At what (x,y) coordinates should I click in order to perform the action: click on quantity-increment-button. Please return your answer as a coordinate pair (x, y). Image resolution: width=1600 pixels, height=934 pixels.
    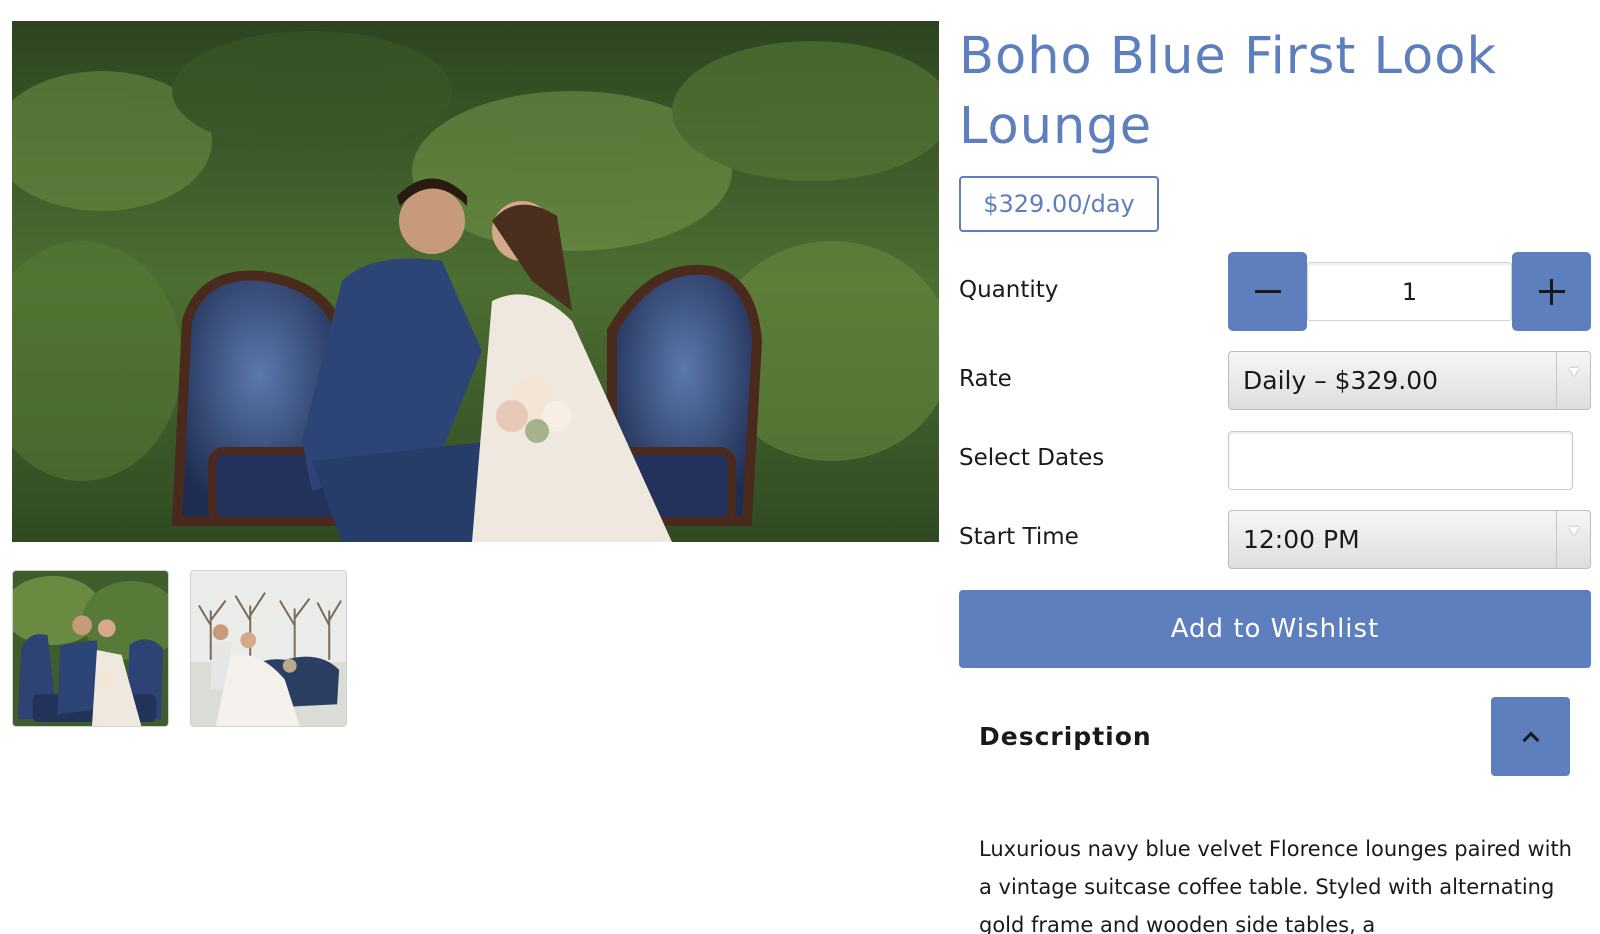
    Looking at the image, I should click on (1551, 291).